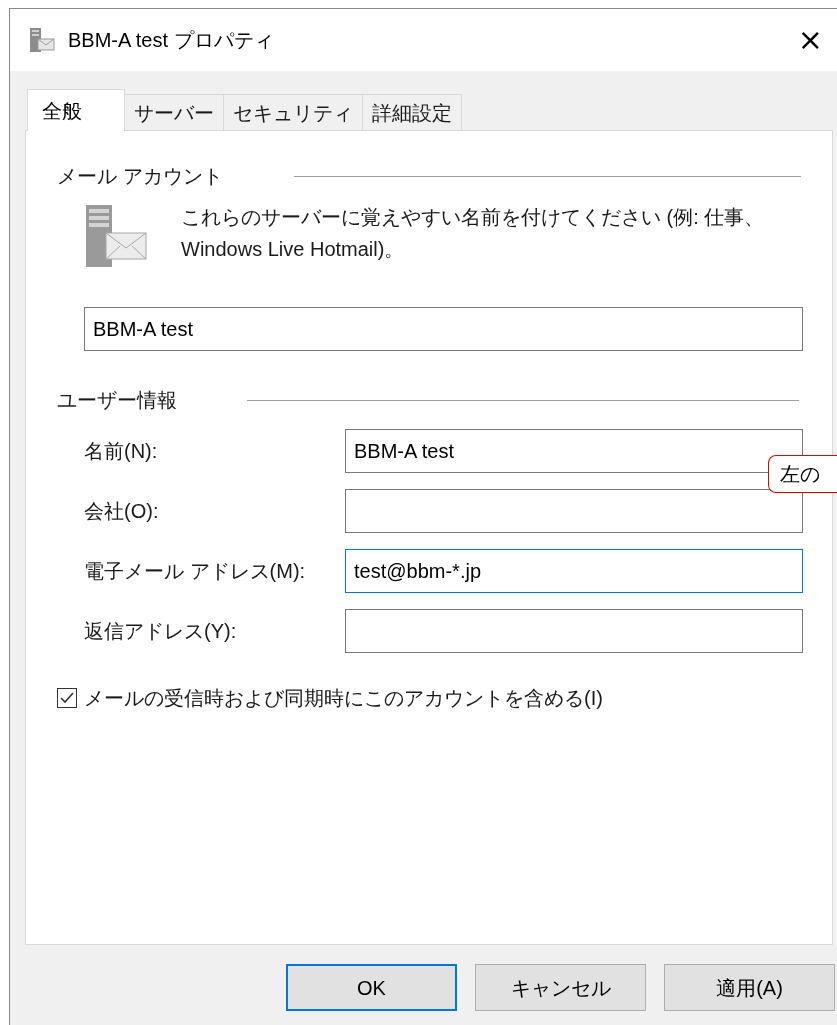 The width and height of the screenshot is (837, 1025). Describe the element at coordinates (371, 987) in the screenshot. I see `dialog-button: OK` at that location.